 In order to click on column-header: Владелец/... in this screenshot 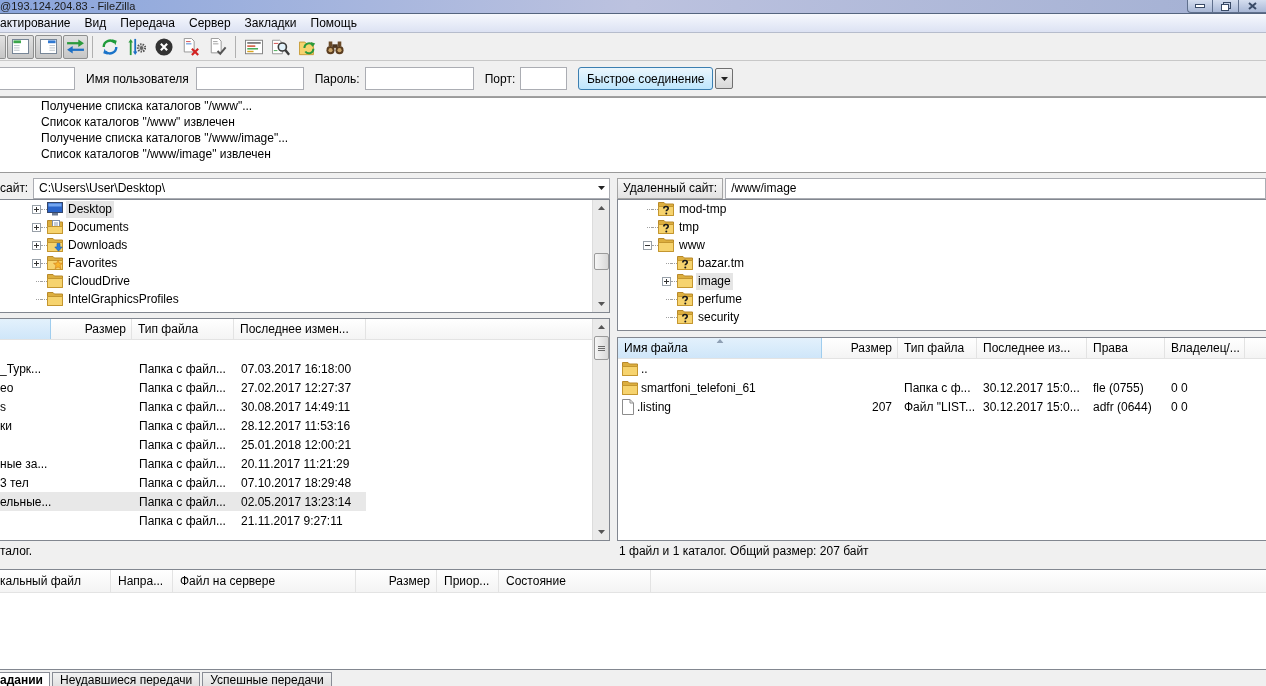, I will do `click(1205, 348)`.